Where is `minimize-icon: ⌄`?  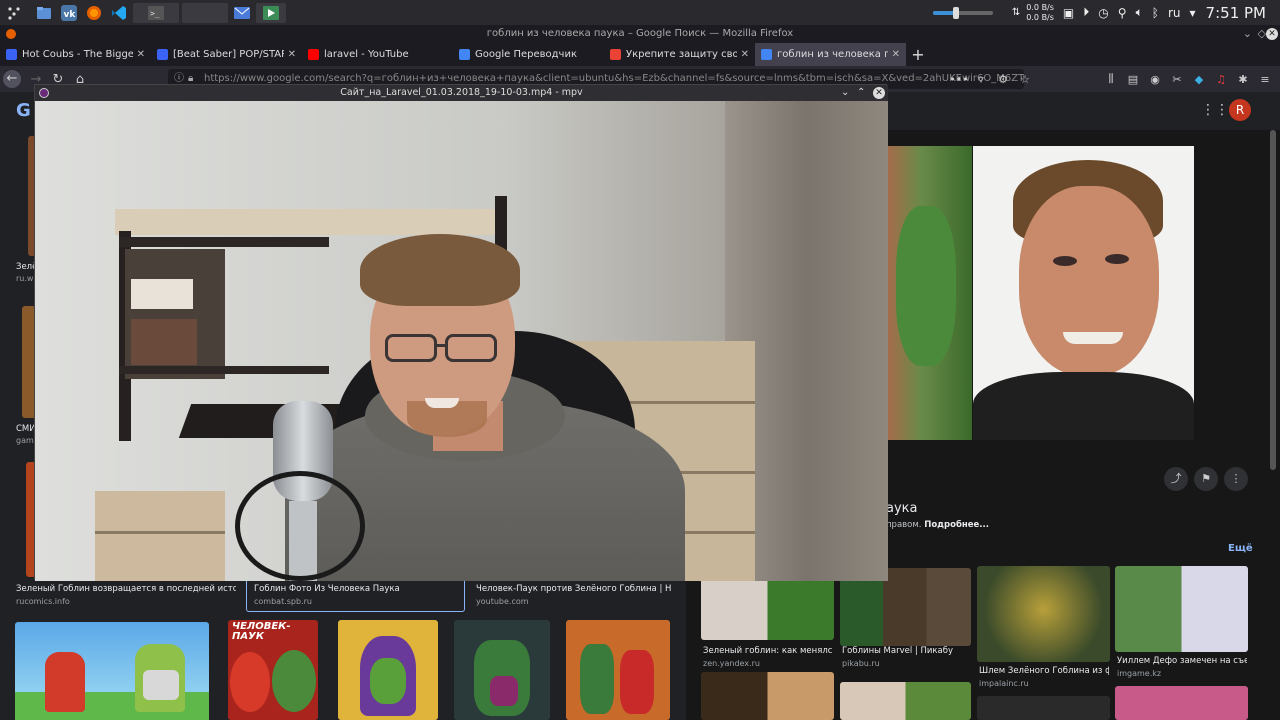 minimize-icon: ⌄ is located at coordinates (845, 93).